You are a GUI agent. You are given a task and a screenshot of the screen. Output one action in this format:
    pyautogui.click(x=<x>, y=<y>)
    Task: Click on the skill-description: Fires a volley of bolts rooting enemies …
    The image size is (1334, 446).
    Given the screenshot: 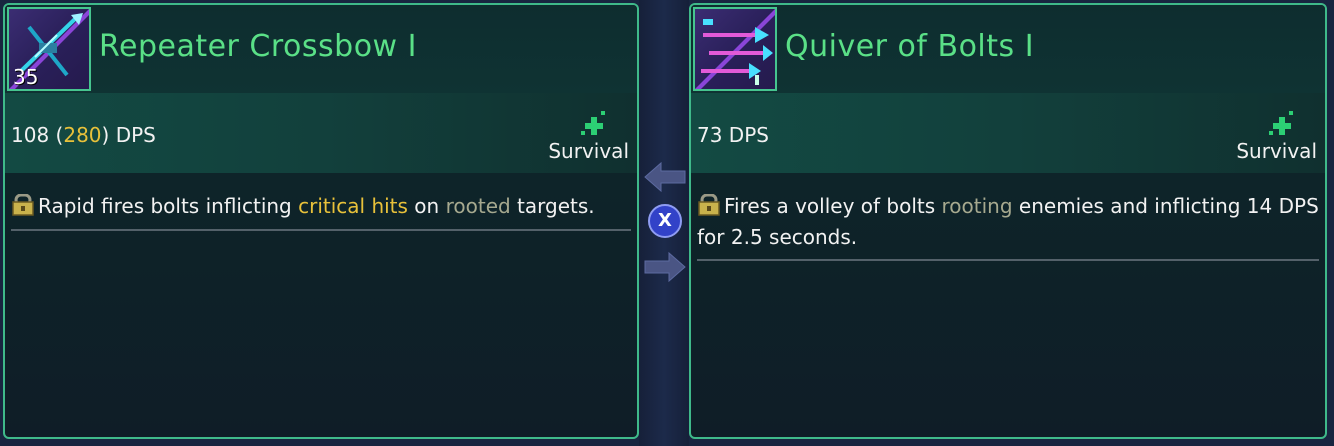 What is the action you would take?
    pyautogui.click(x=1008, y=221)
    